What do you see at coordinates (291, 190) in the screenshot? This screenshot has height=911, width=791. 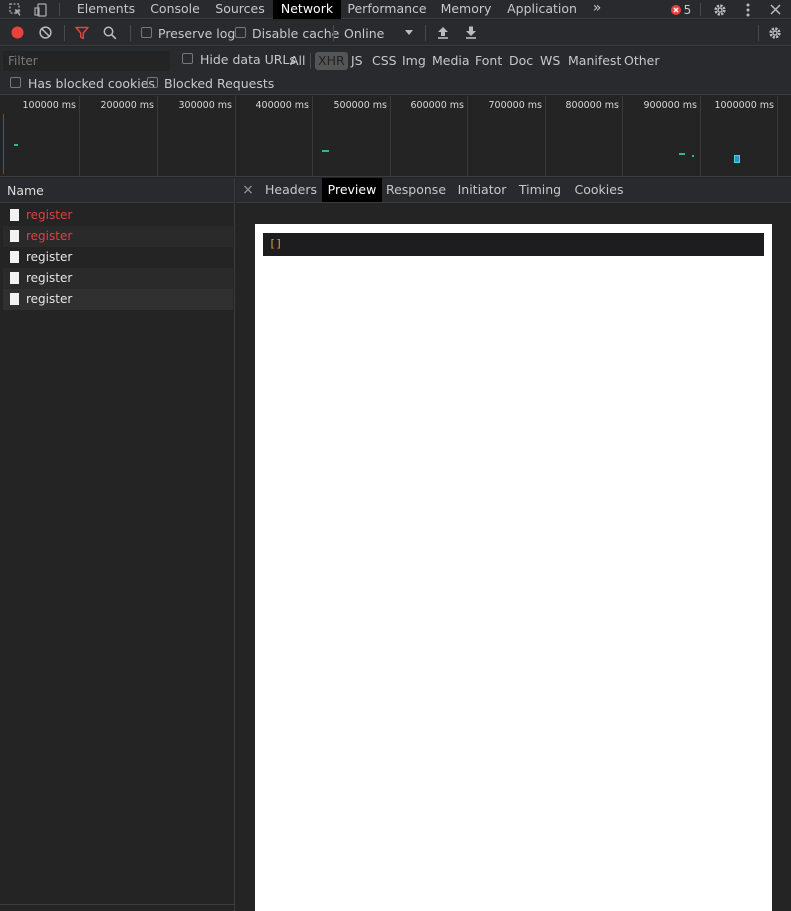 I see `tab-headers: Headers` at bounding box center [291, 190].